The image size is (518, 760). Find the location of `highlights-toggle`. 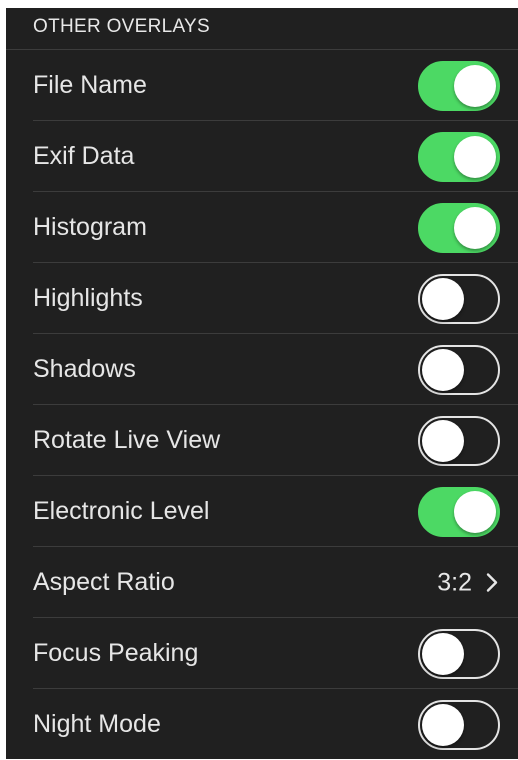

highlights-toggle is located at coordinates (459, 298).